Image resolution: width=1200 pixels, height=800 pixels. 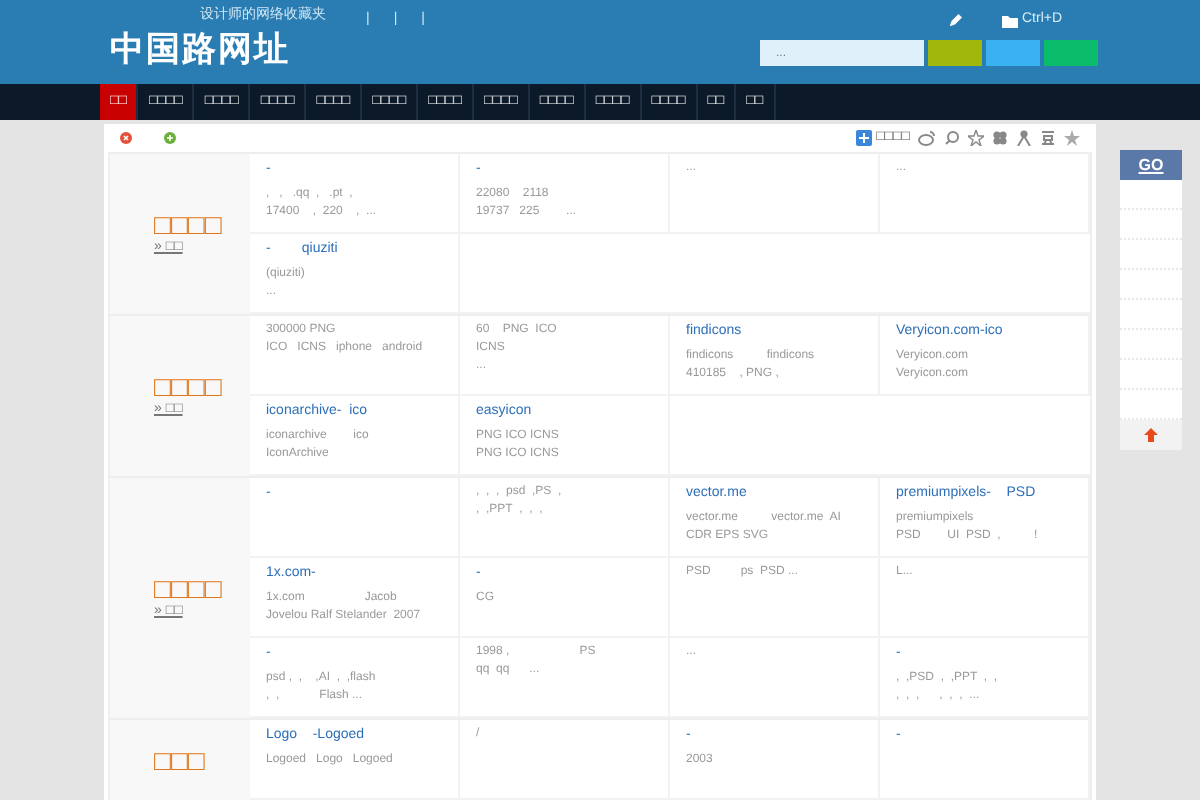 What do you see at coordinates (126, 138) in the screenshot?
I see `close-icon` at bounding box center [126, 138].